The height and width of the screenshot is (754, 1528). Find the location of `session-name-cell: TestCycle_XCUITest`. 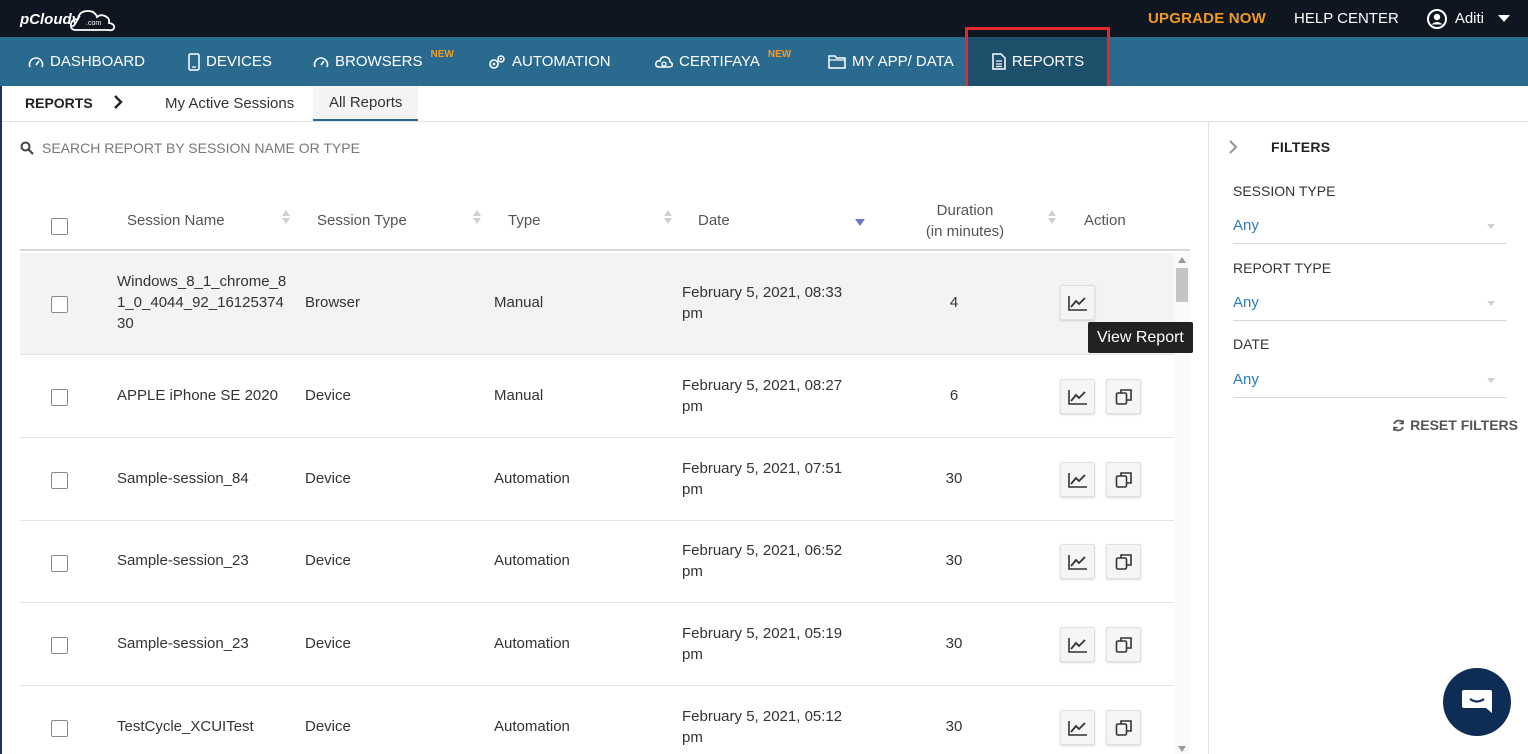

session-name-cell: TestCycle_XCUITest is located at coordinates (185, 726).